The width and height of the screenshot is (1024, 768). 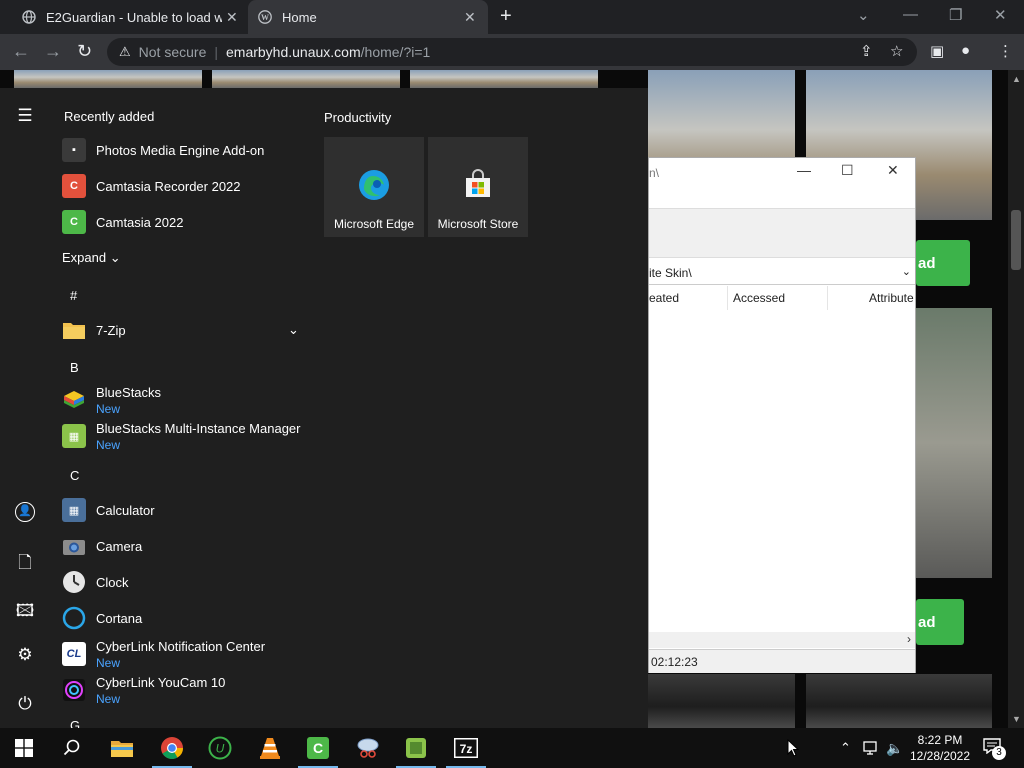 I want to click on share-icon: ⇪, so click(x=866, y=51).